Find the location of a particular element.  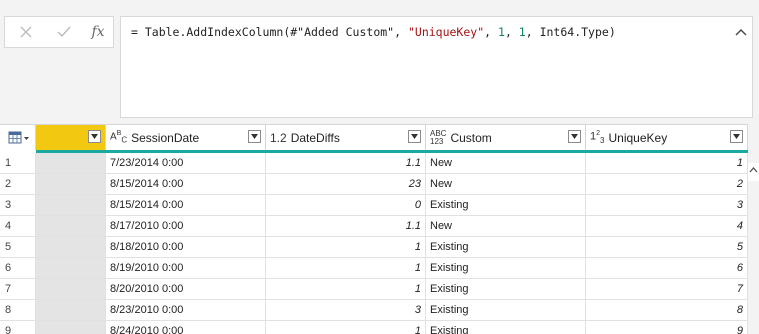

formula-token: "Added Custom" is located at coordinates (346, 32).